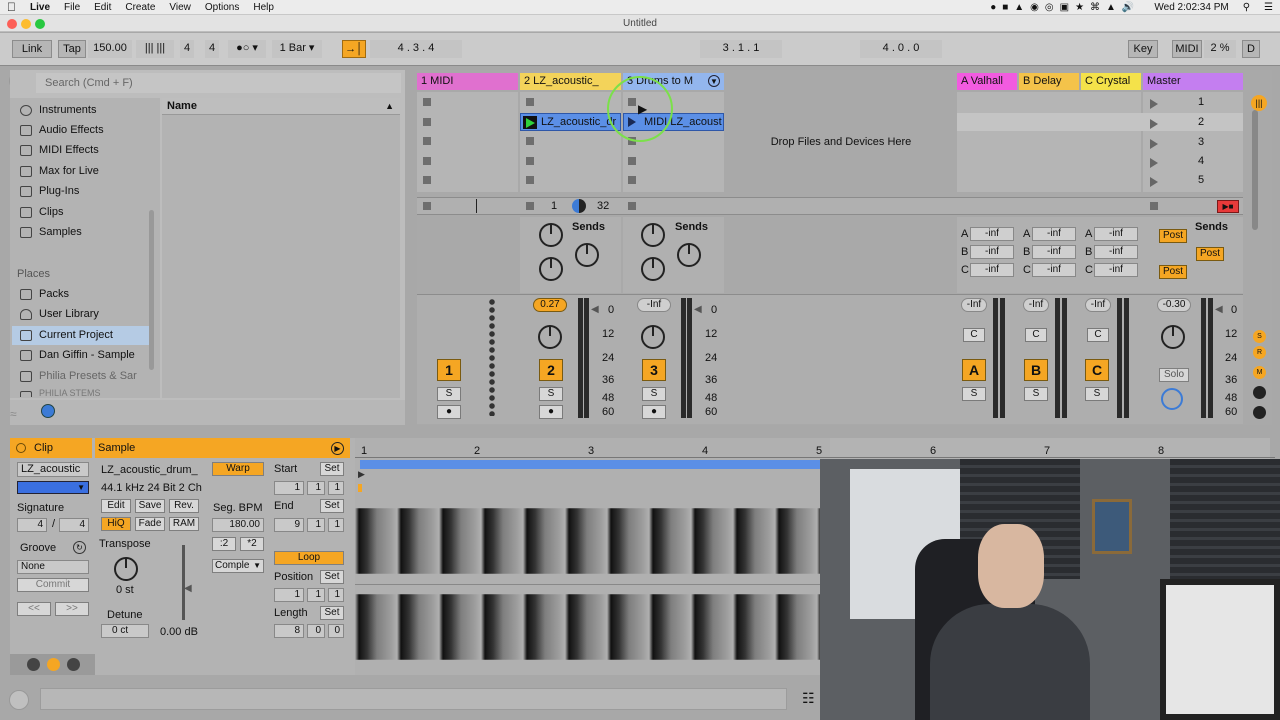 The image size is (1280, 720). Describe the element at coordinates (551, 394) in the screenshot. I see `solo-button-2: S` at that location.